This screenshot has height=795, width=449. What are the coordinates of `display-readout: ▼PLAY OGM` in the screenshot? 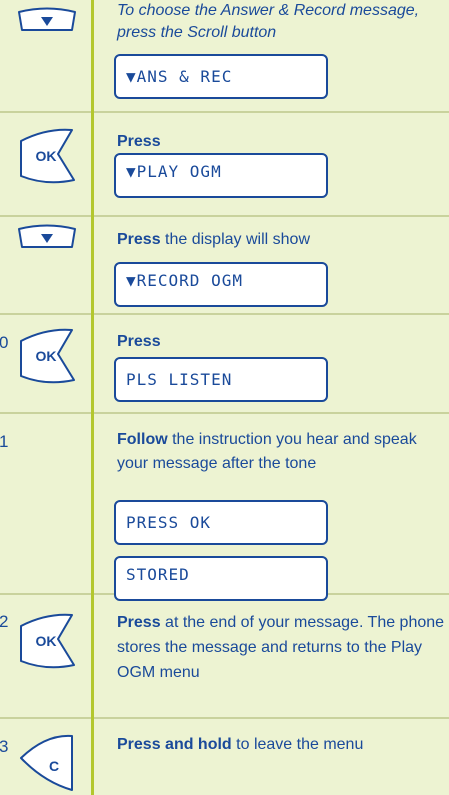 It's located at (221, 175).